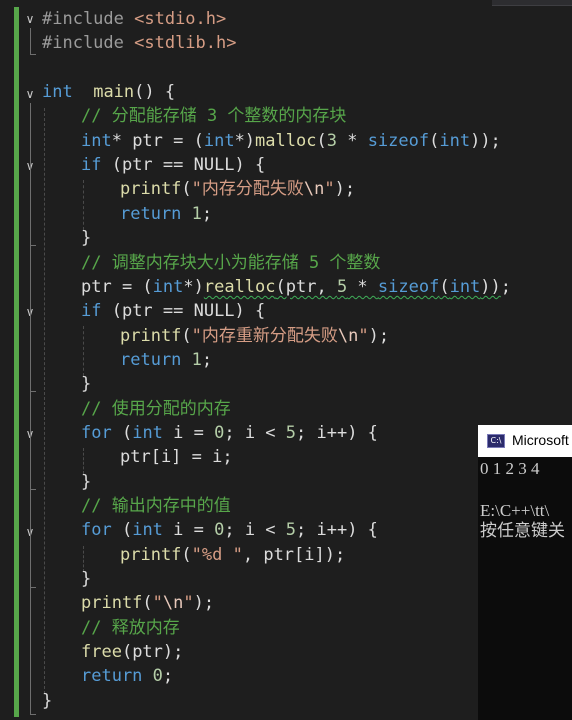  What do you see at coordinates (363, 335) in the screenshot?
I see `code-token: "` at bounding box center [363, 335].